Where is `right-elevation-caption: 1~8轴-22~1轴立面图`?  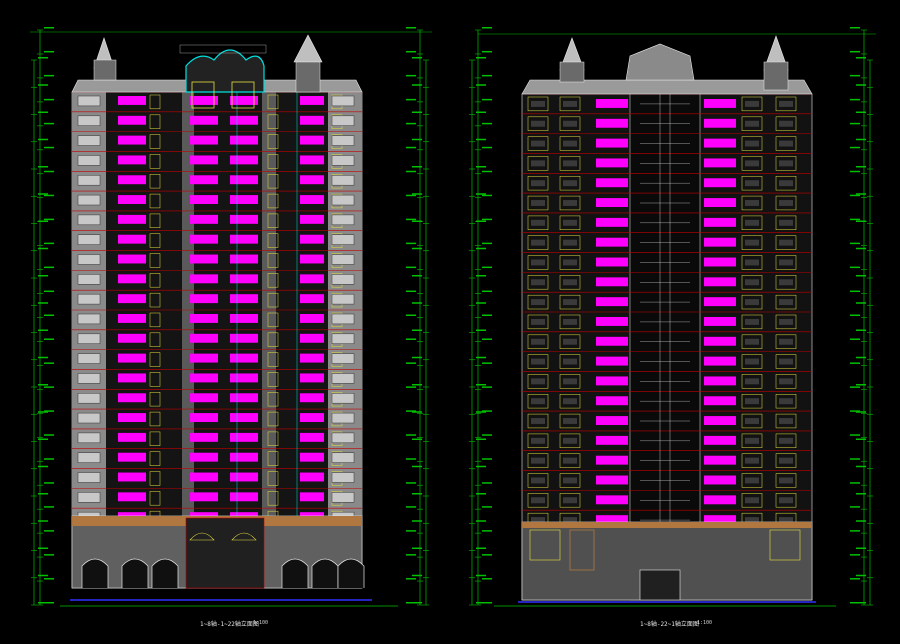 right-elevation-caption: 1~8轴-22~1轴立面图 is located at coordinates (669, 624).